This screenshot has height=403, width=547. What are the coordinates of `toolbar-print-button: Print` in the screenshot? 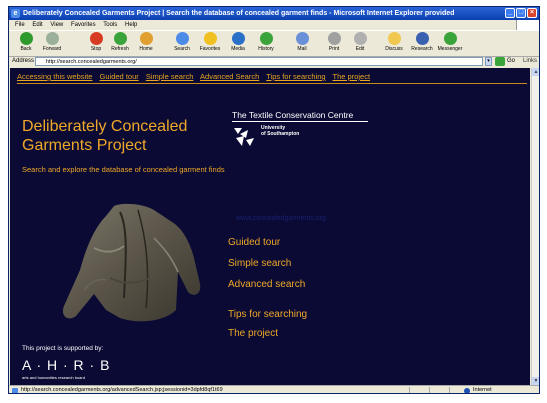 It's located at (334, 42).